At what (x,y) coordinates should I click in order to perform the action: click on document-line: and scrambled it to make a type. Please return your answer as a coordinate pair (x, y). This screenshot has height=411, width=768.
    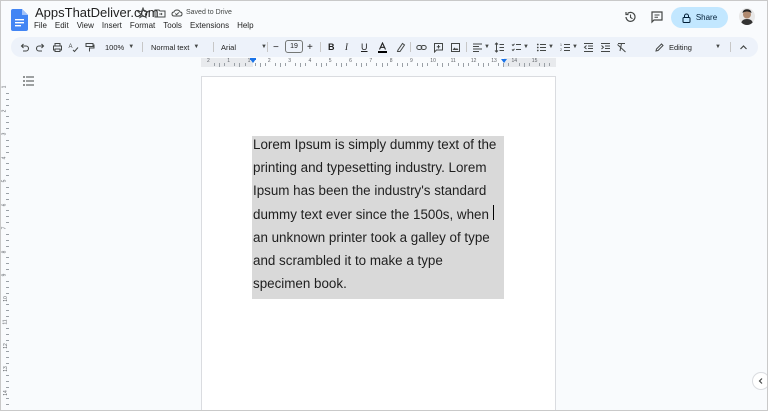
    Looking at the image, I should click on (348, 261).